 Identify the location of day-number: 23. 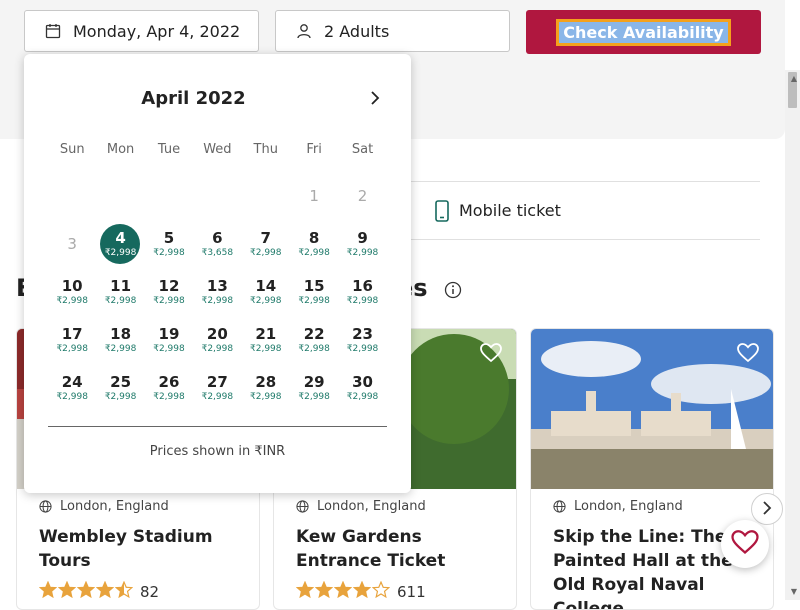
(362, 334).